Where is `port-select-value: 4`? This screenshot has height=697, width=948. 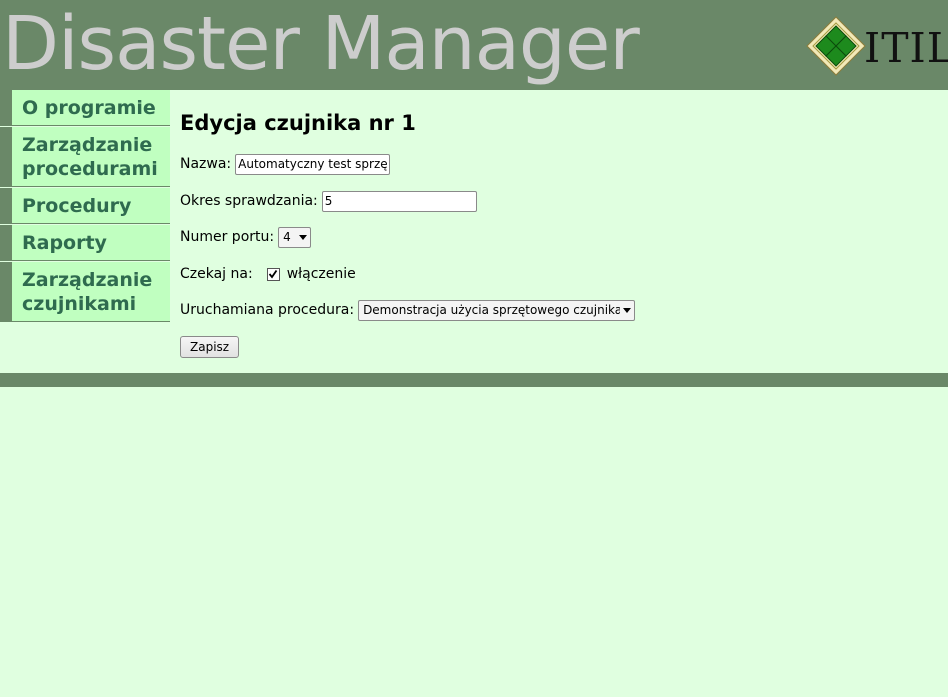 port-select-value: 4 is located at coordinates (287, 237).